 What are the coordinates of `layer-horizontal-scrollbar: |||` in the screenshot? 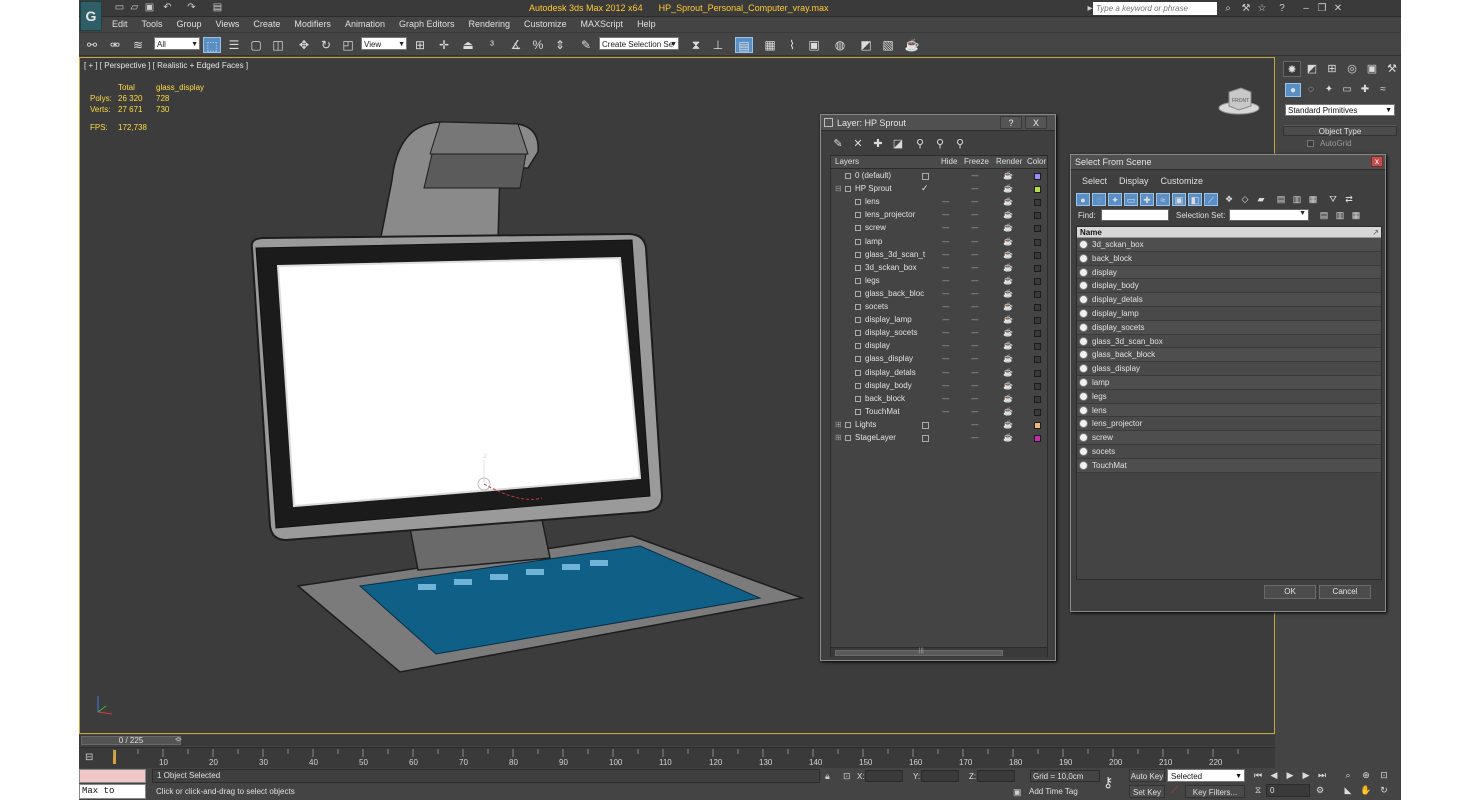 It's located at (939, 652).